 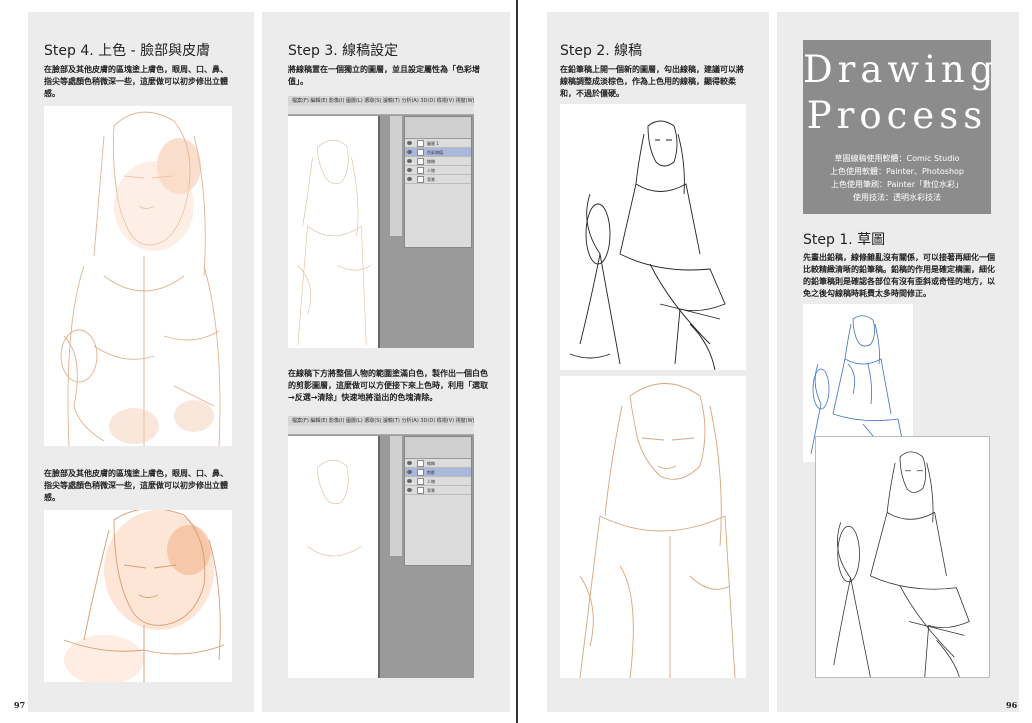 I want to click on page-gutter, so click(x=517, y=361).